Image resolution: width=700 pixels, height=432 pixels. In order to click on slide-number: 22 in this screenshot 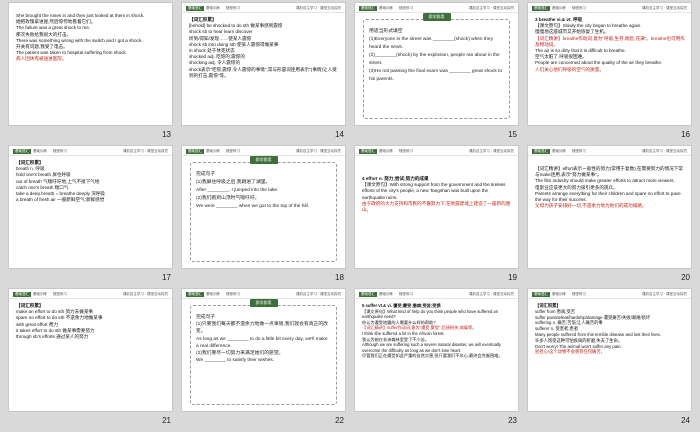, I will do `click(339, 420)`.